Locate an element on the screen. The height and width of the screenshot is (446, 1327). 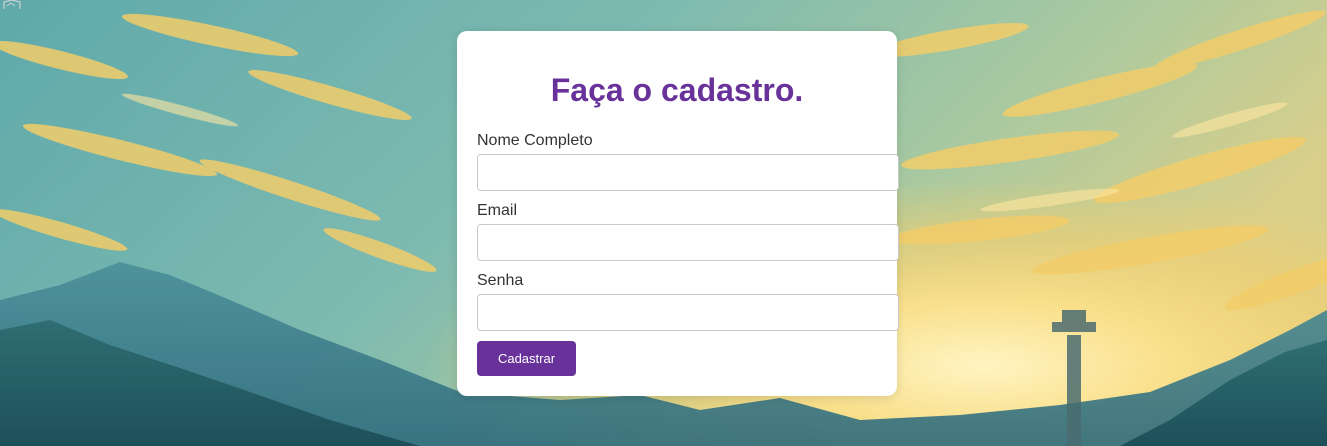
signup-button: Cadastrar is located at coordinates (526, 358).